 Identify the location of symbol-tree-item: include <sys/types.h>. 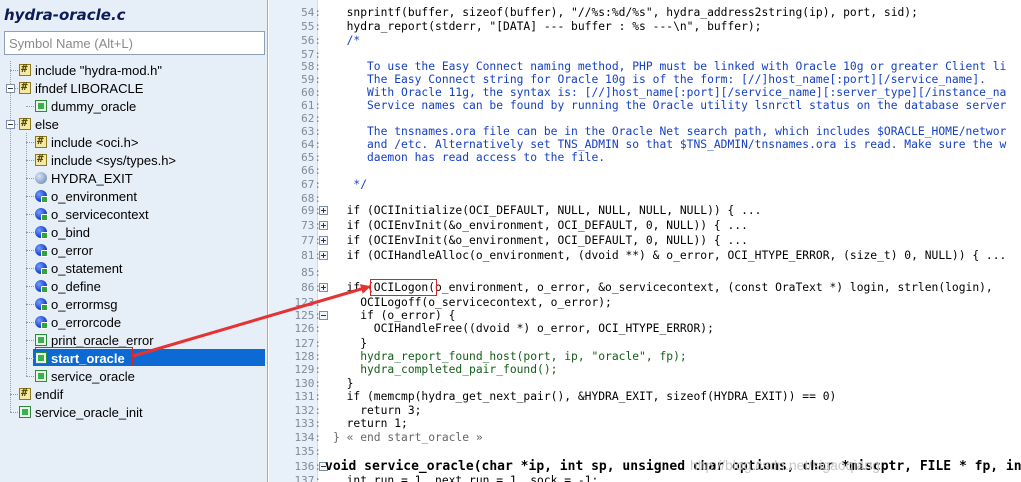
(106, 160).